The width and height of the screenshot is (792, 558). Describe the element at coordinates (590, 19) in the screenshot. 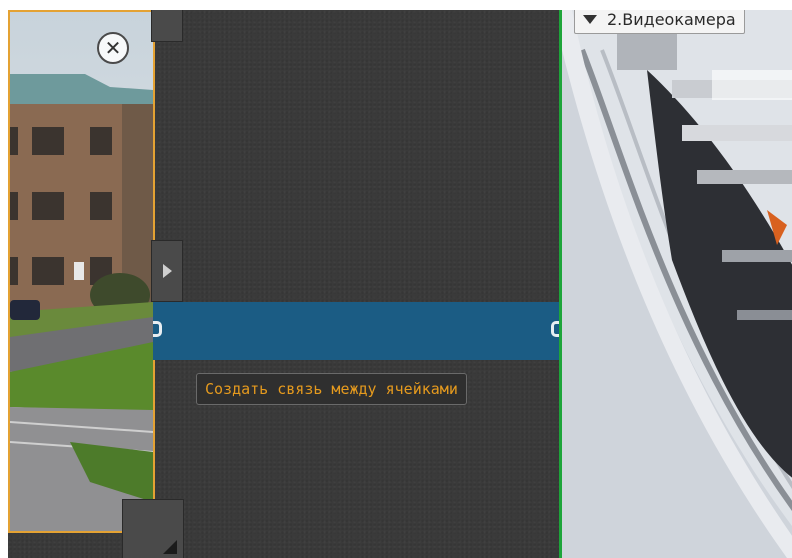

I see `chevron-down-icon` at that location.